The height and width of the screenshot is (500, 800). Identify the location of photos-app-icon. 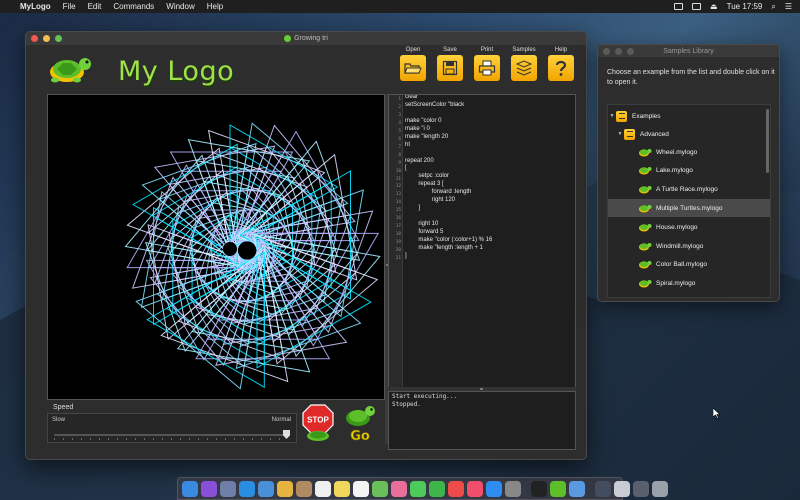
(399, 488).